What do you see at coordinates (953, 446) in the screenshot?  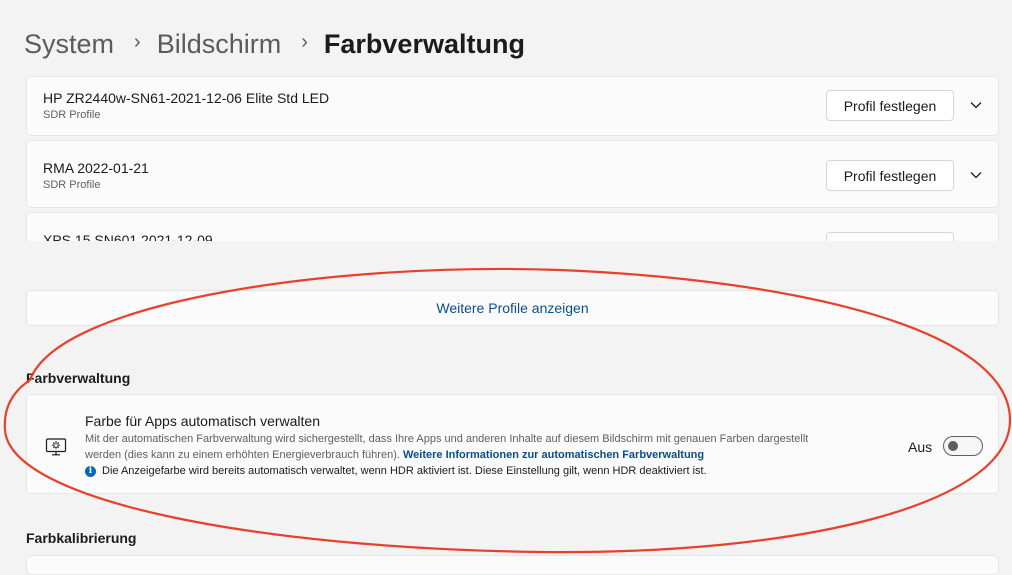 I see `toggle-knob` at bounding box center [953, 446].